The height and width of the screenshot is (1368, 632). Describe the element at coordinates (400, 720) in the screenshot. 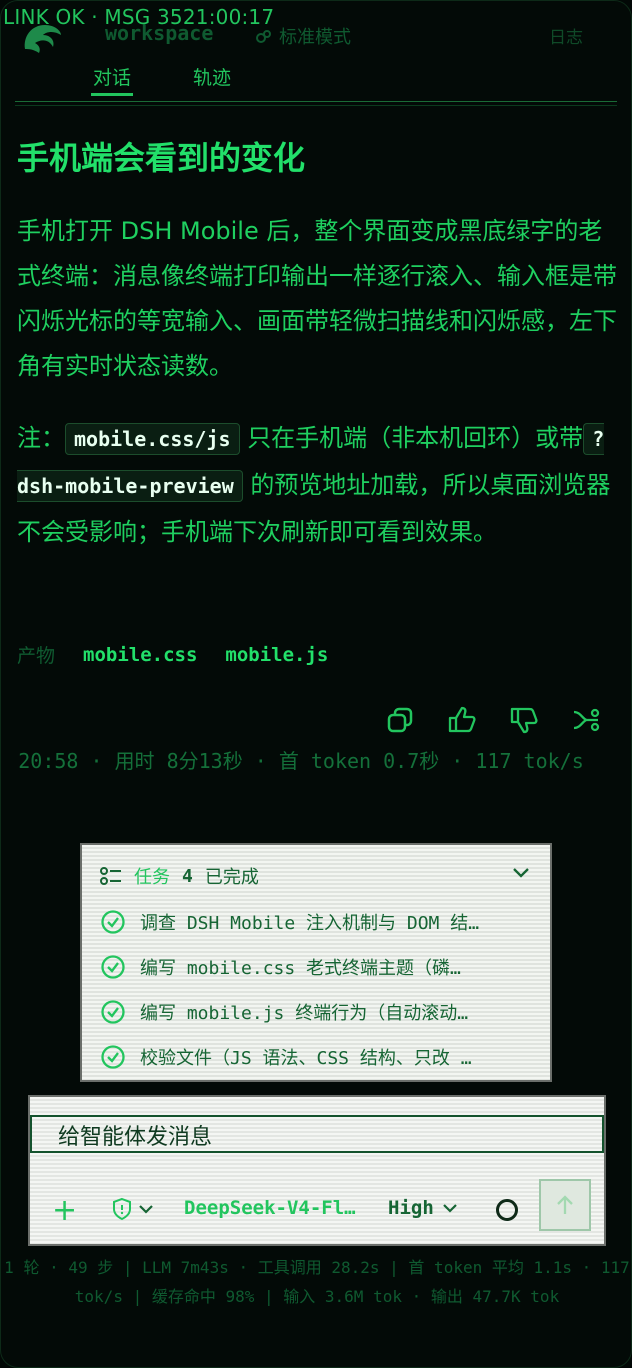

I see `copy-icon` at that location.